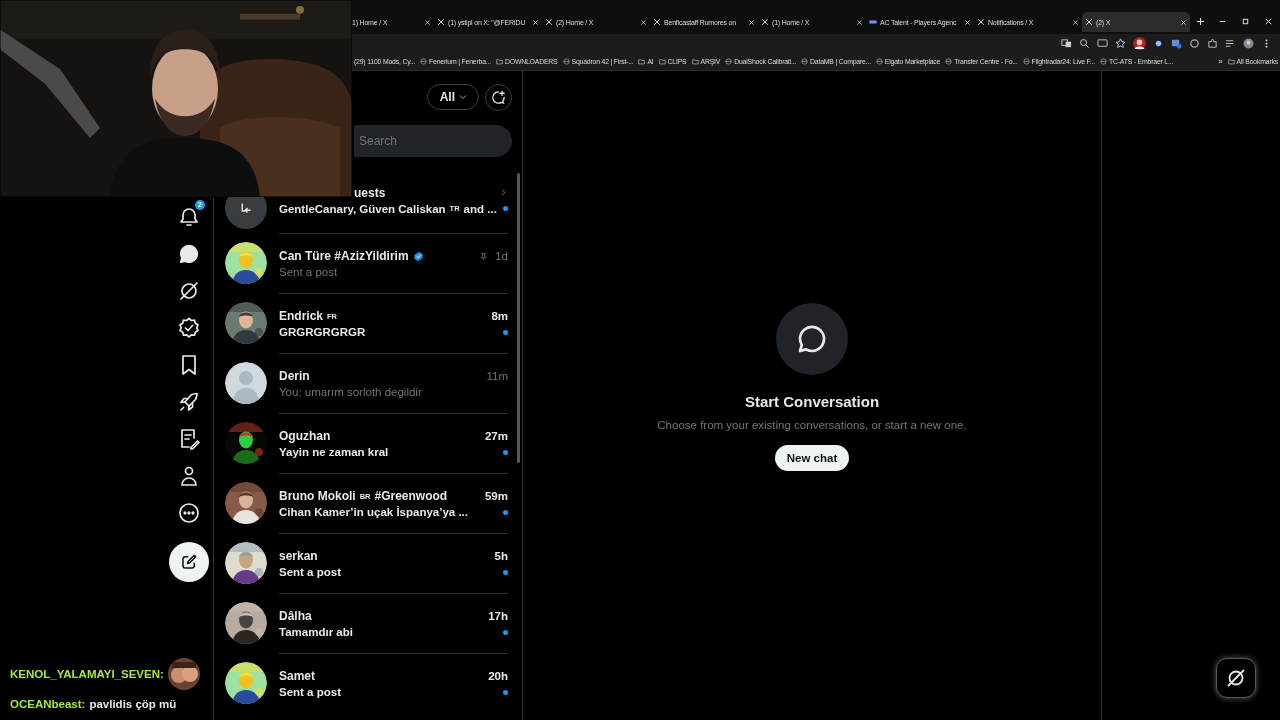 The height and width of the screenshot is (720, 1280). Describe the element at coordinates (812, 401) in the screenshot. I see `empty-state-title: Start Conversation` at that location.